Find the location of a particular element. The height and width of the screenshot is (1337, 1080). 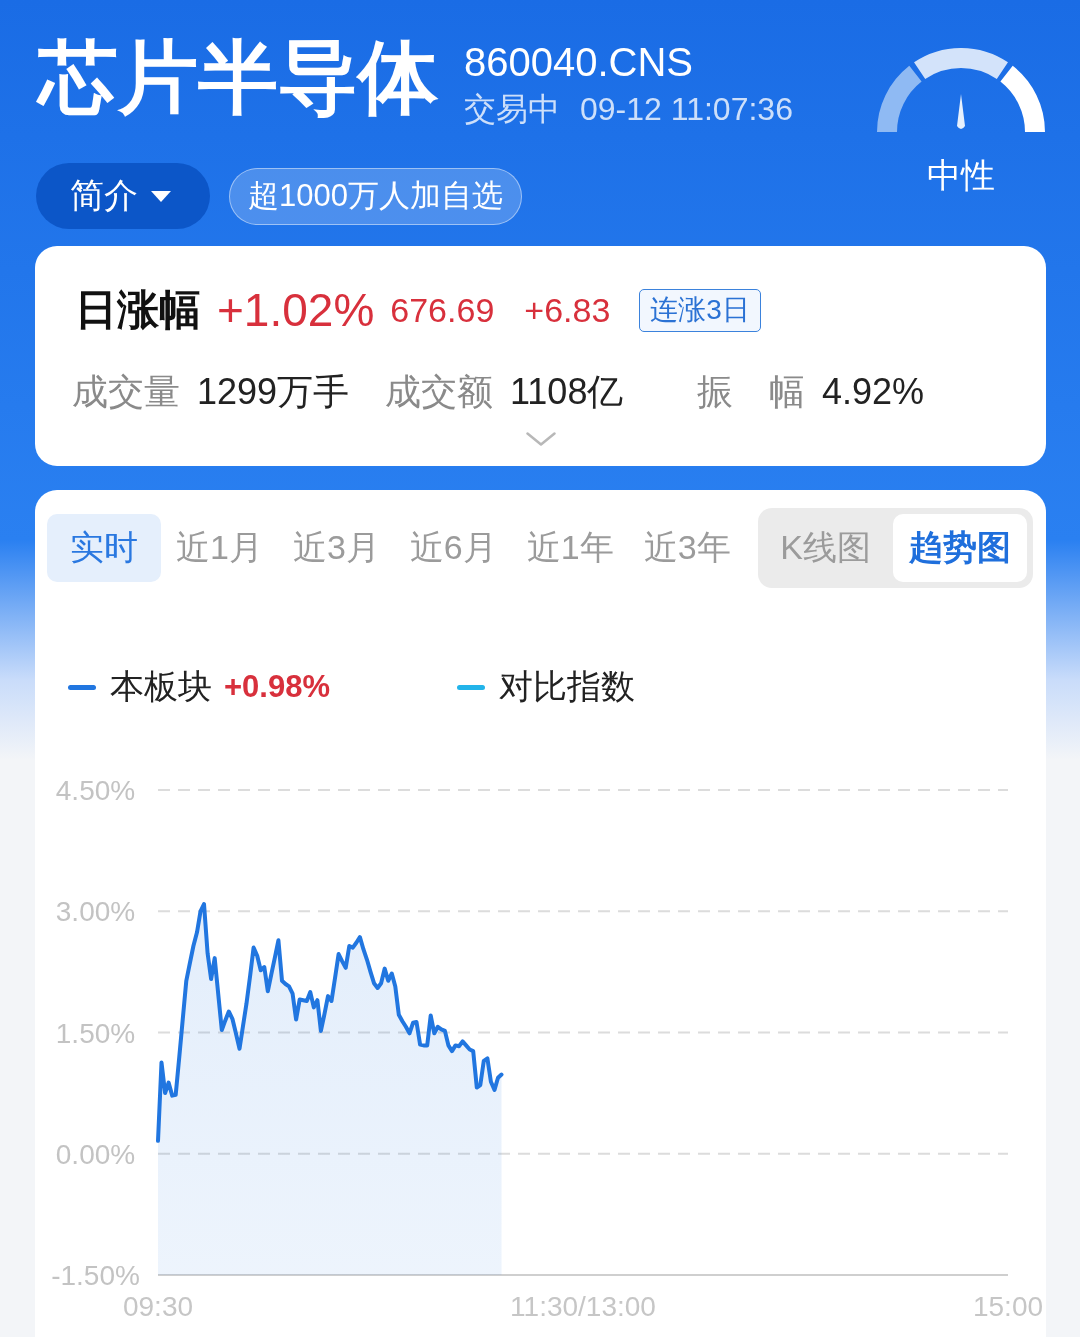

stat-value: 4.92% is located at coordinates (873, 392).